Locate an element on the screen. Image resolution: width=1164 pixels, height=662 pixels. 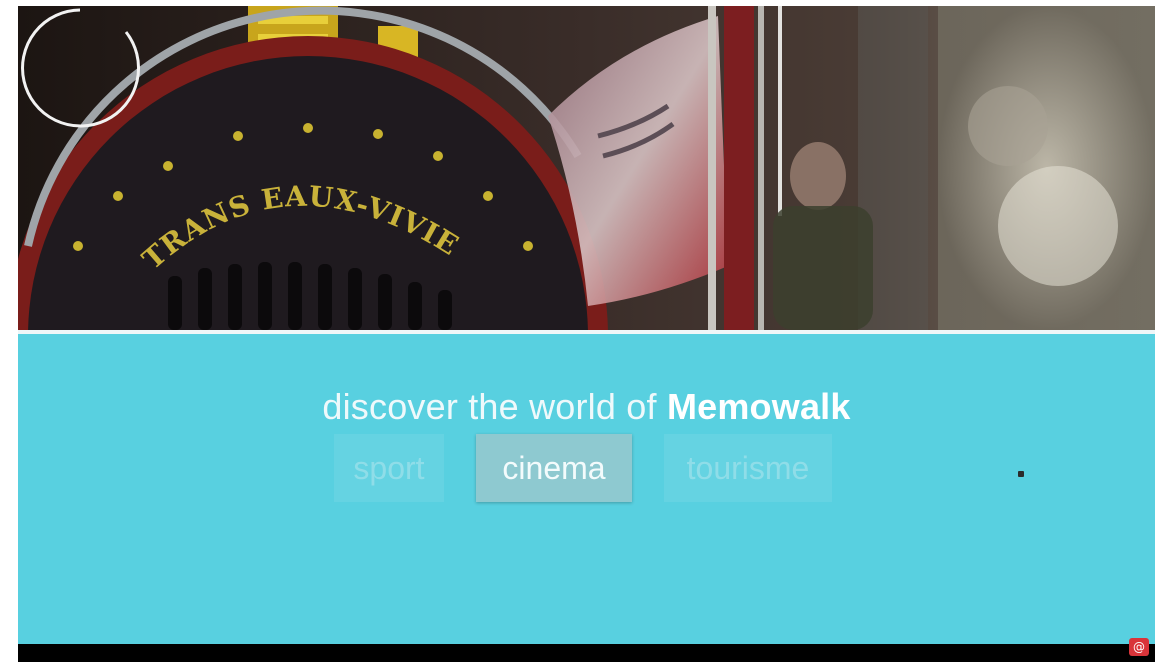
tab-cinema-label: cinema is located at coordinates (554, 468).